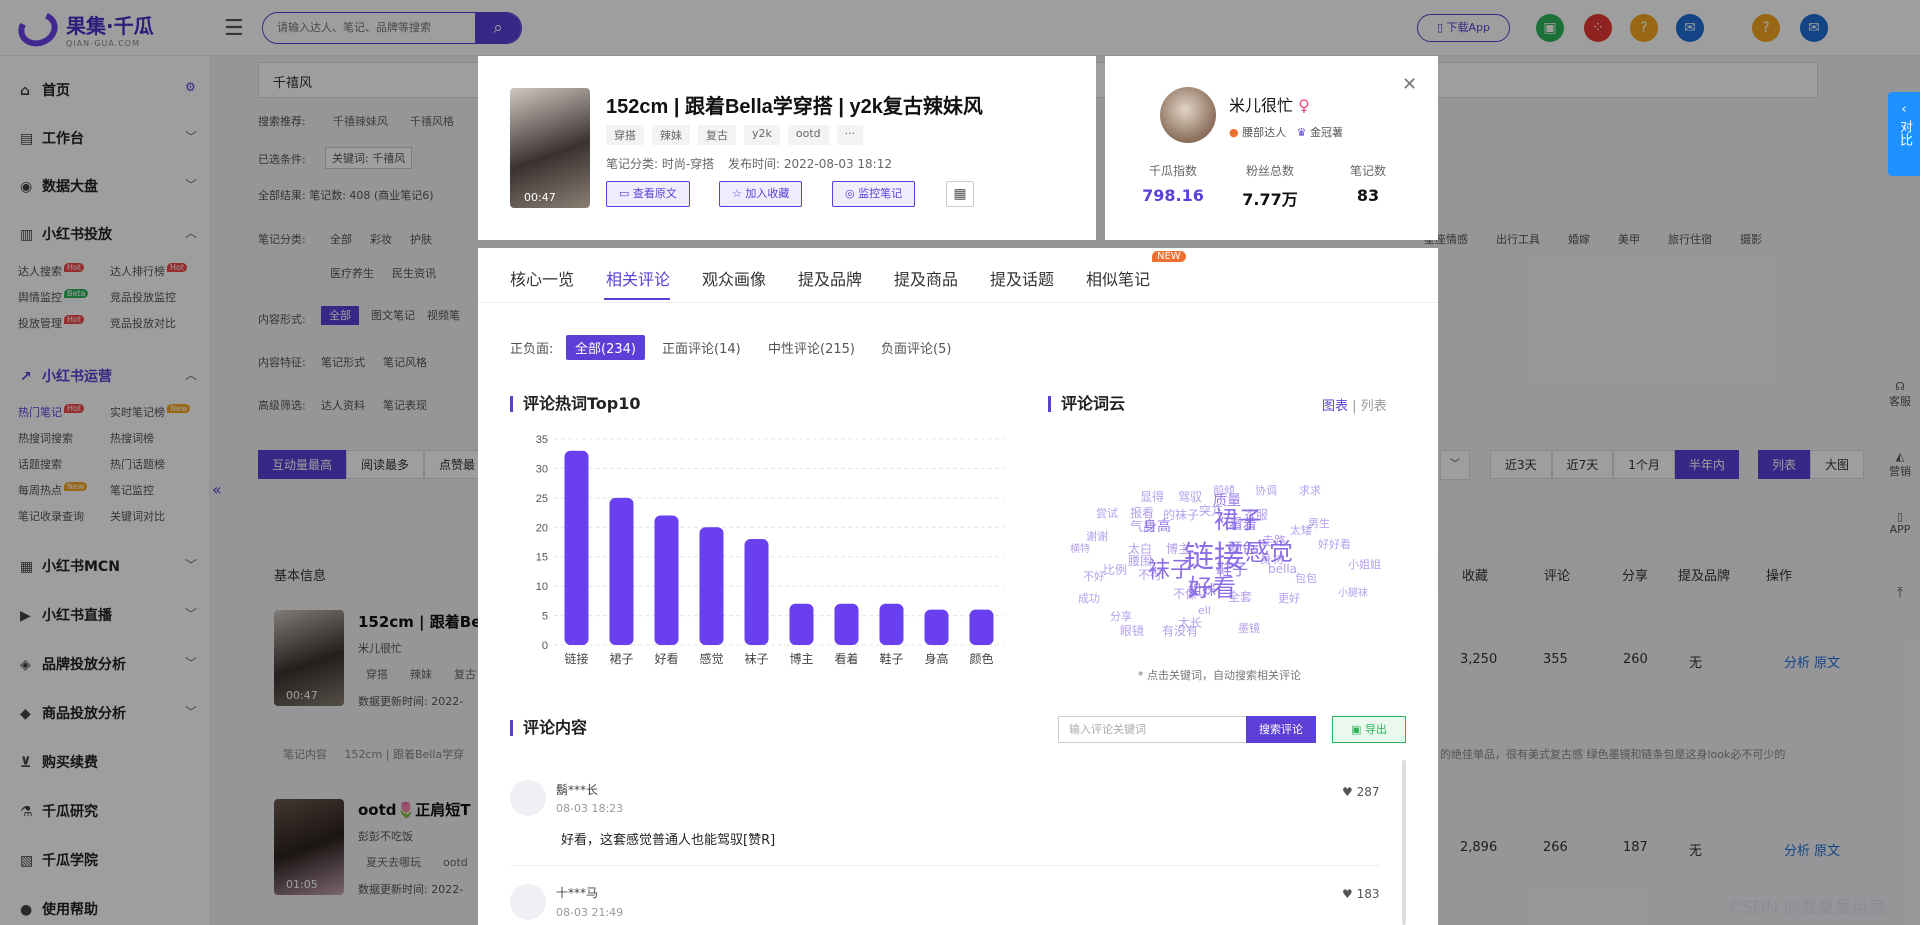 The height and width of the screenshot is (925, 1920). I want to click on cloud-word: 墨镜, so click(1249, 628).